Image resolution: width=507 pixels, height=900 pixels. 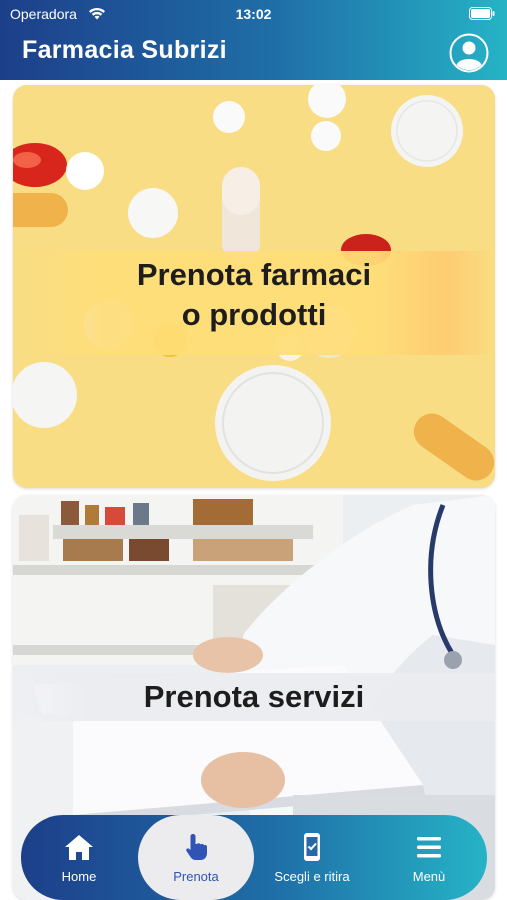 What do you see at coordinates (254, 697) in the screenshot?
I see `book-services-banner: Prenota servizi` at bounding box center [254, 697].